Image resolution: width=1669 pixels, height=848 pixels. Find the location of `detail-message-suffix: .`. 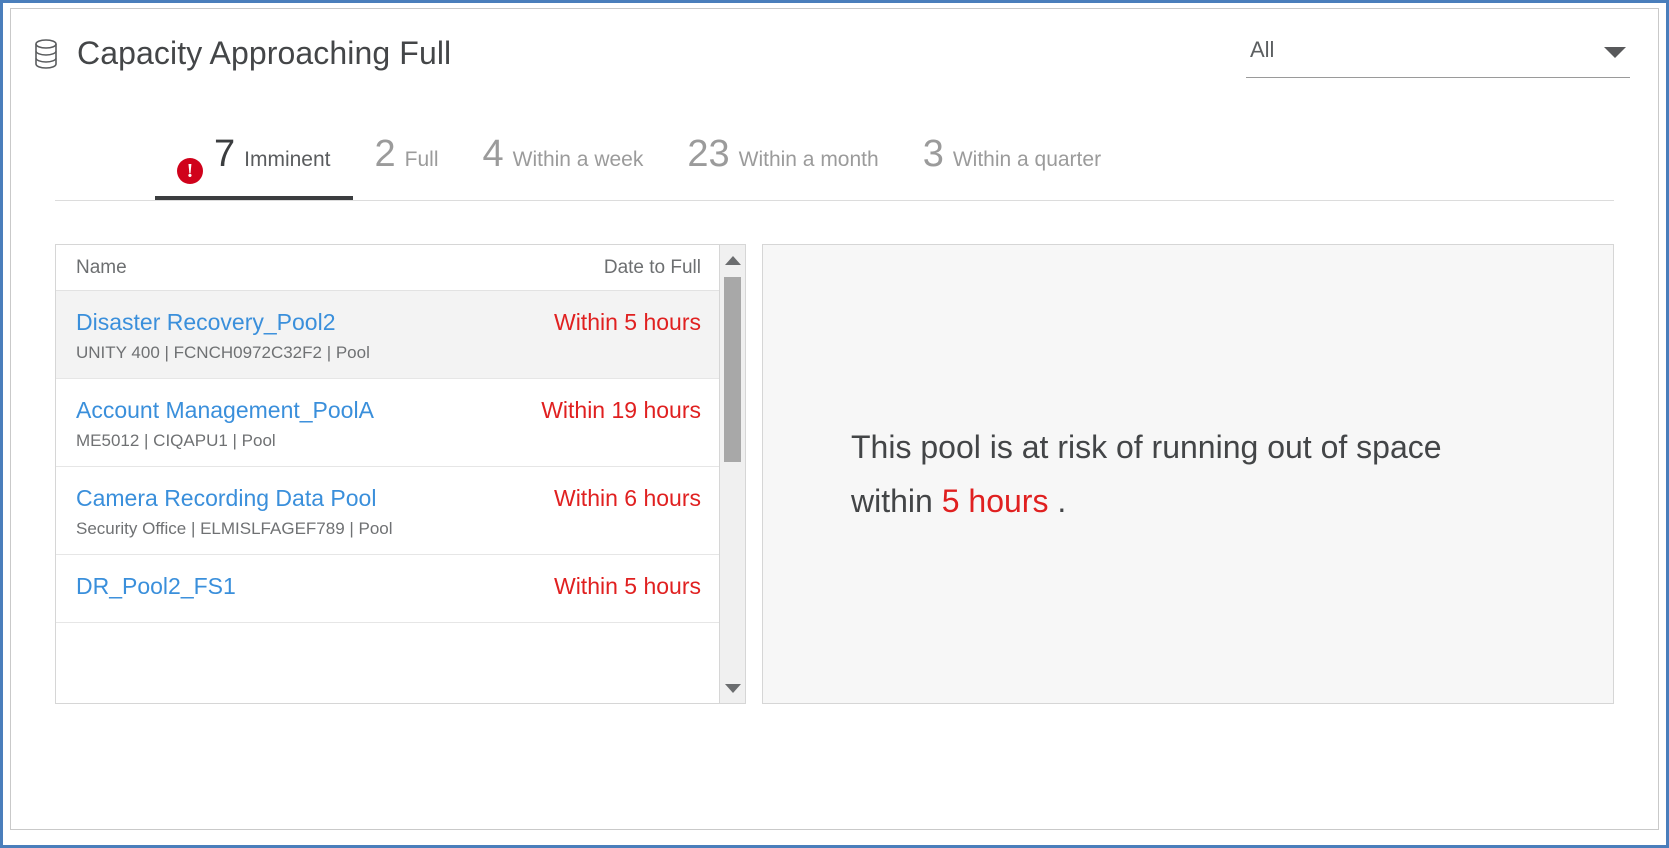

detail-message-suffix: . is located at coordinates (1057, 501).